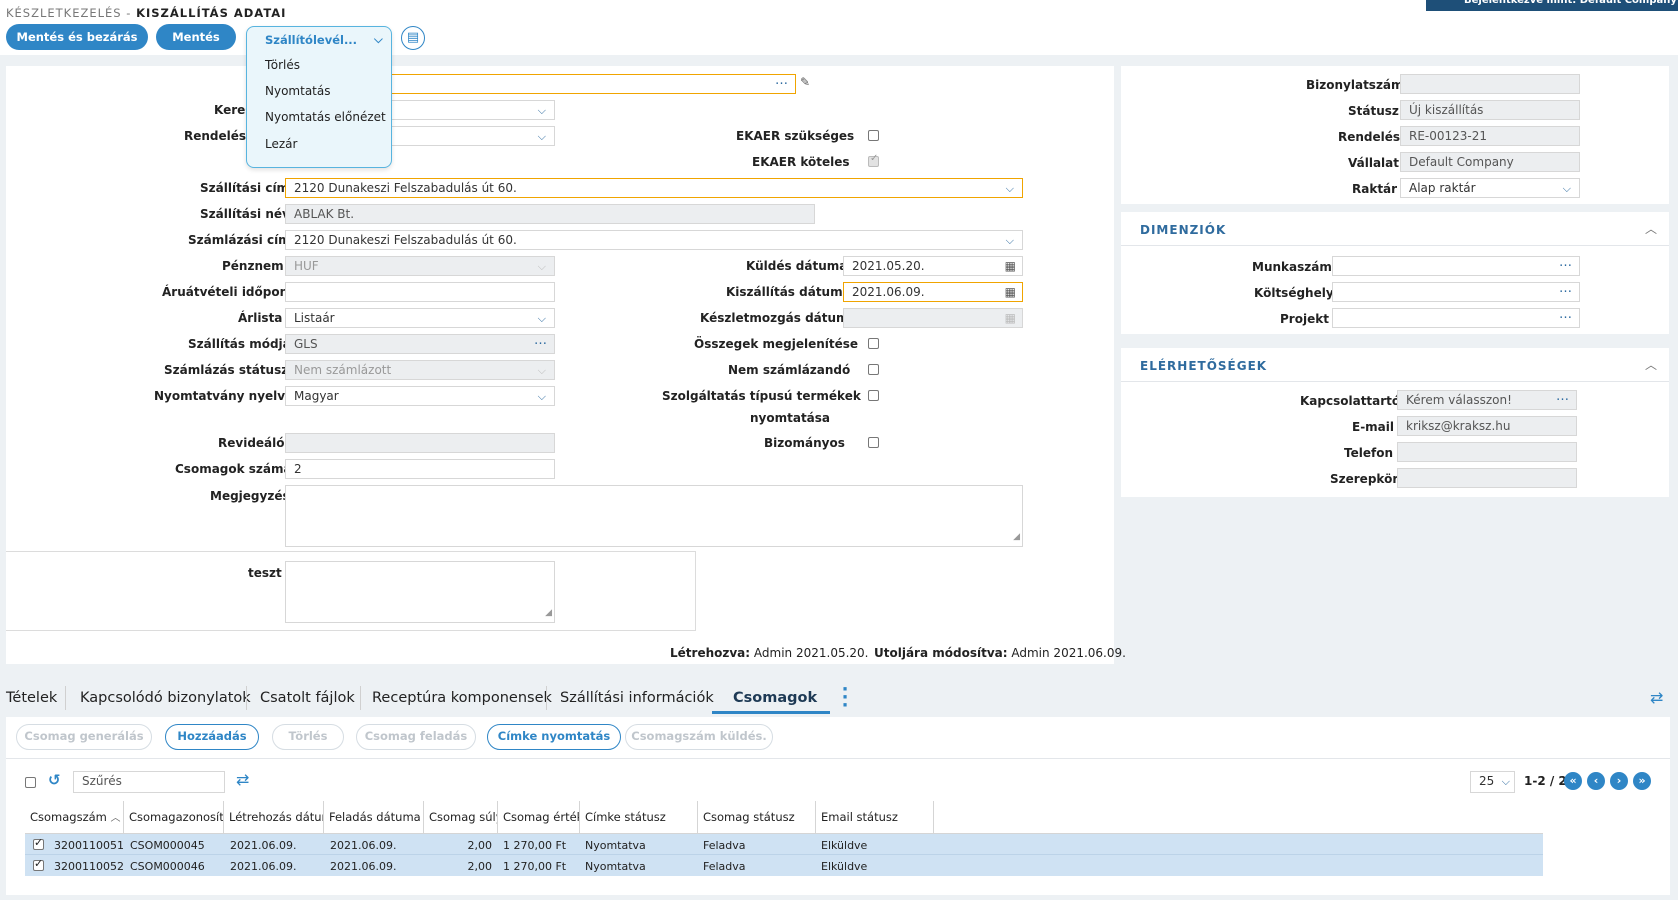 This screenshot has height=900, width=1678. I want to click on ekaer-needed-checkbox, so click(873, 135).